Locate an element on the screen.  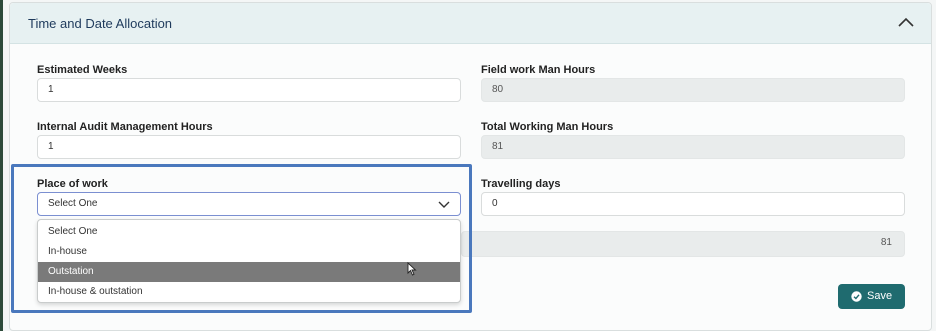
estimated-weeks-input: 1 is located at coordinates (249, 90).